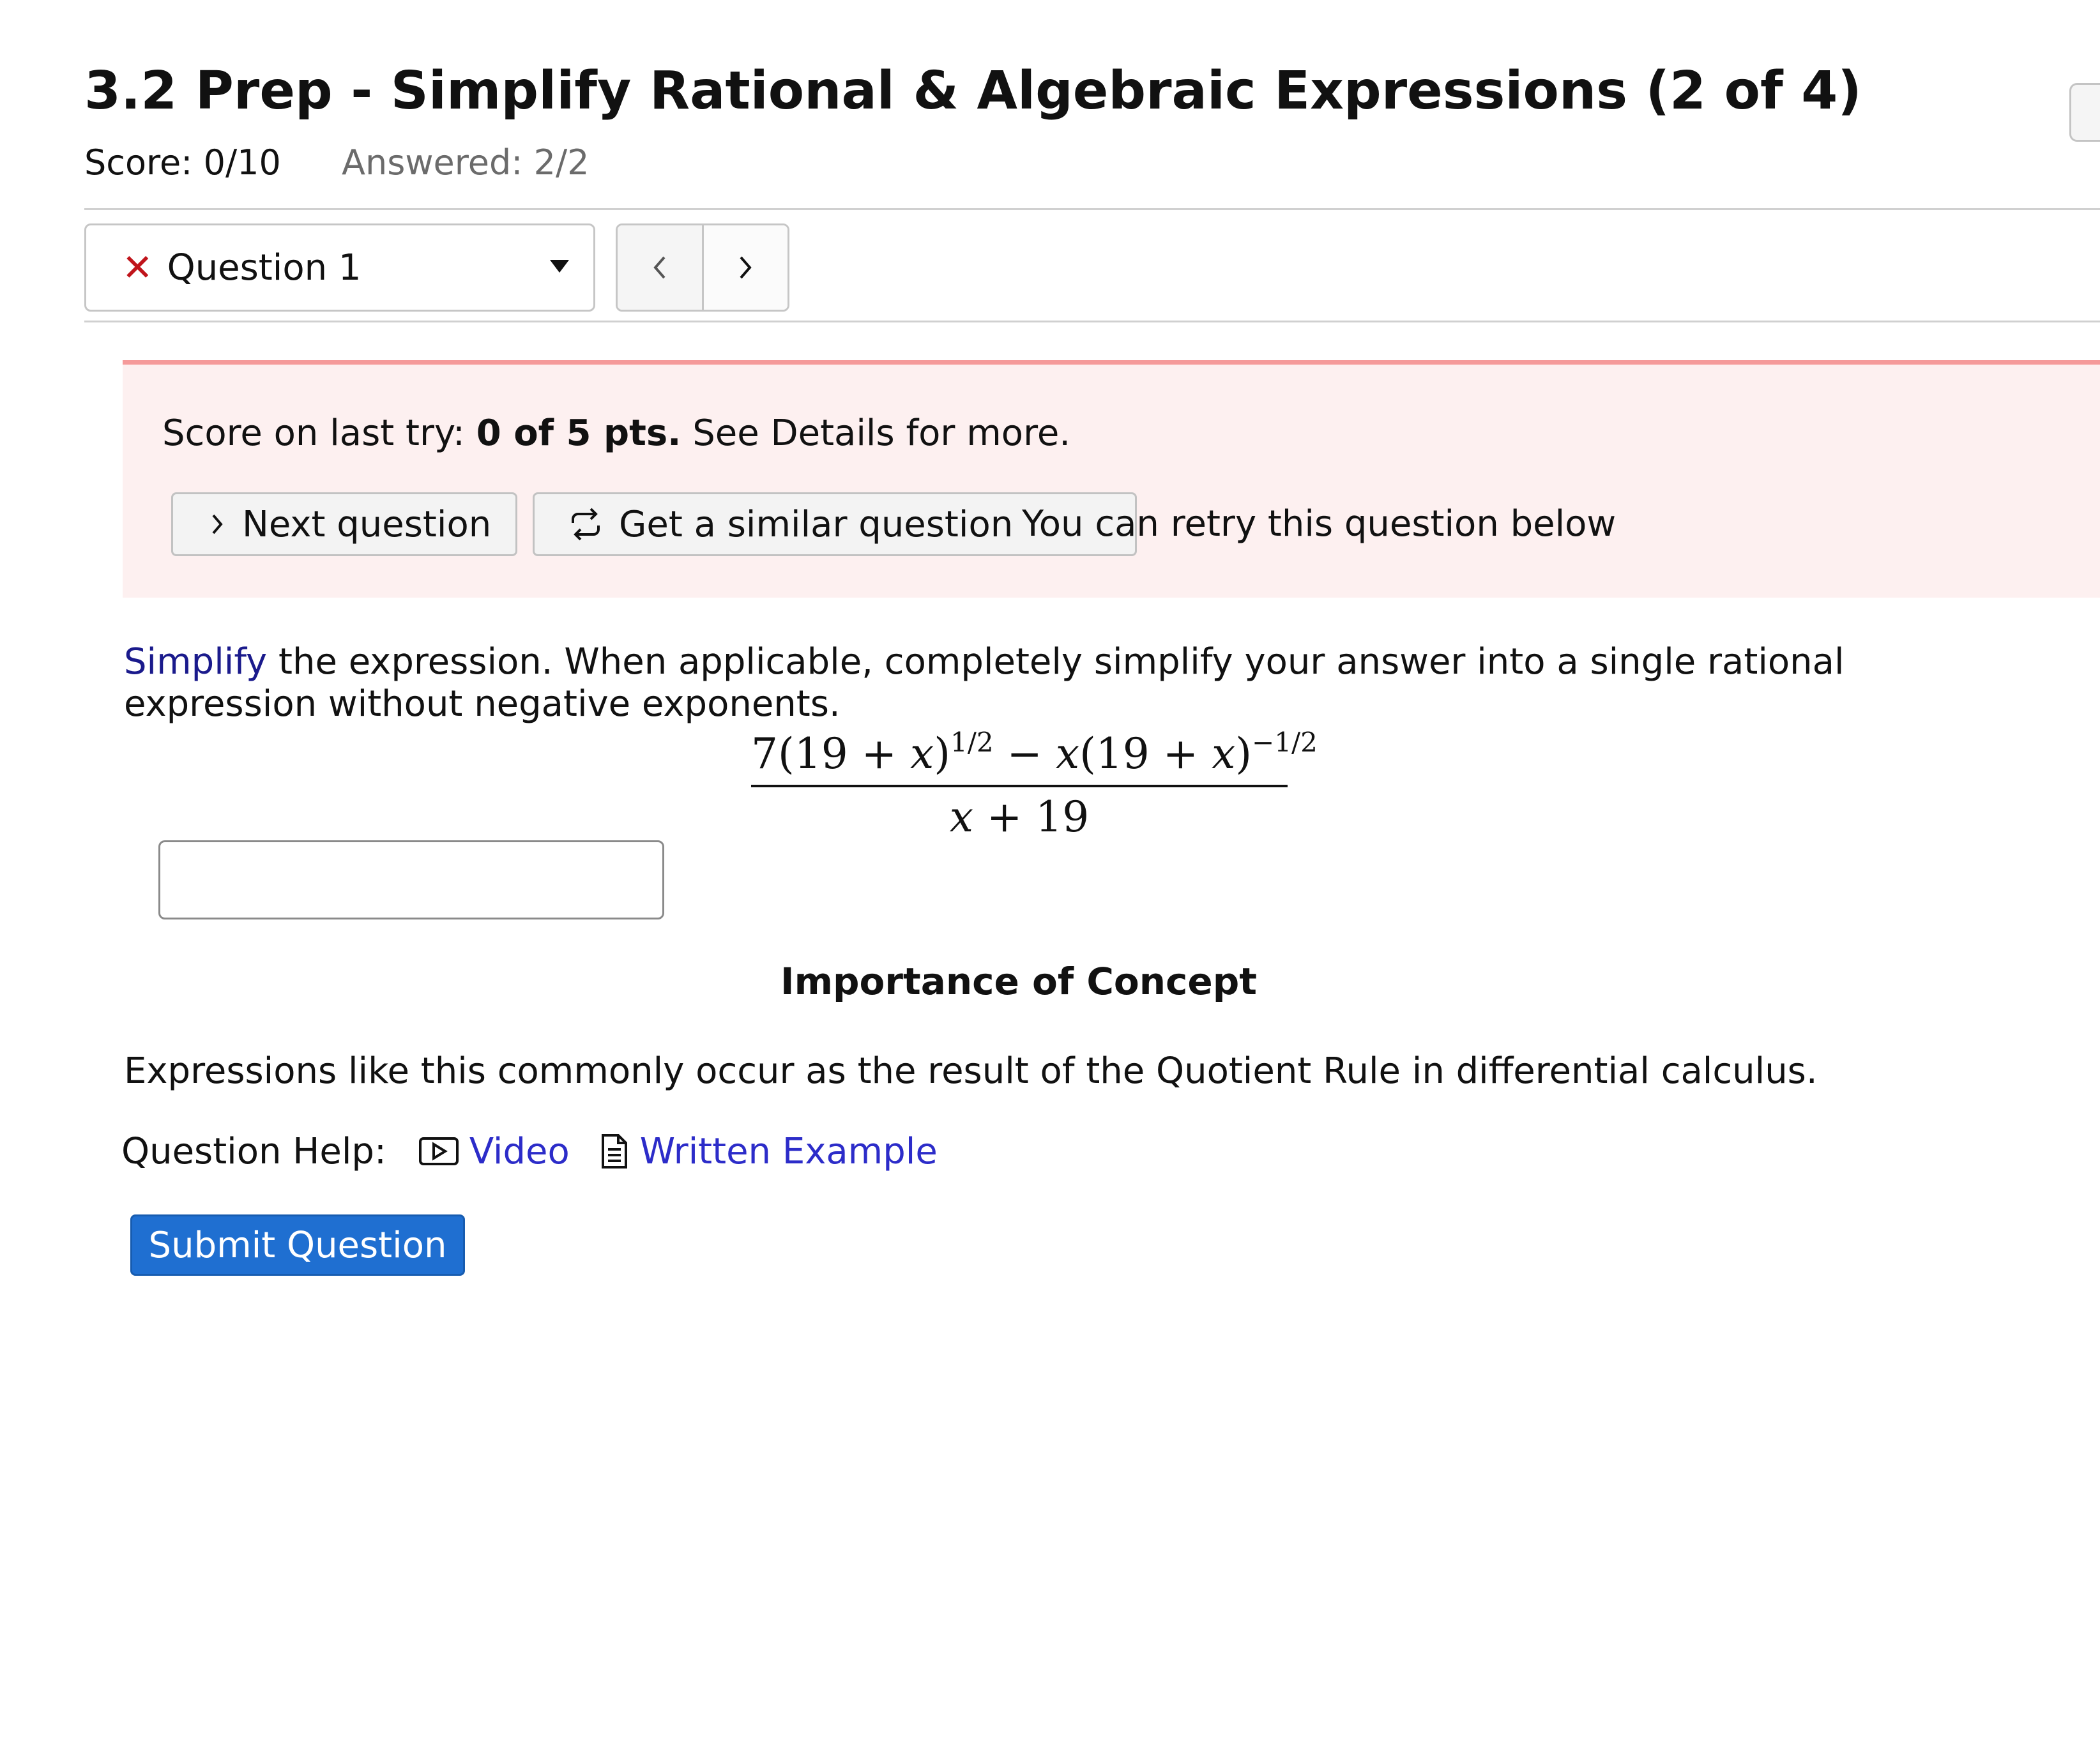 The image size is (2100, 1747). Describe the element at coordinates (253, 1151) in the screenshot. I see `question-help-label: Question Help:` at that location.